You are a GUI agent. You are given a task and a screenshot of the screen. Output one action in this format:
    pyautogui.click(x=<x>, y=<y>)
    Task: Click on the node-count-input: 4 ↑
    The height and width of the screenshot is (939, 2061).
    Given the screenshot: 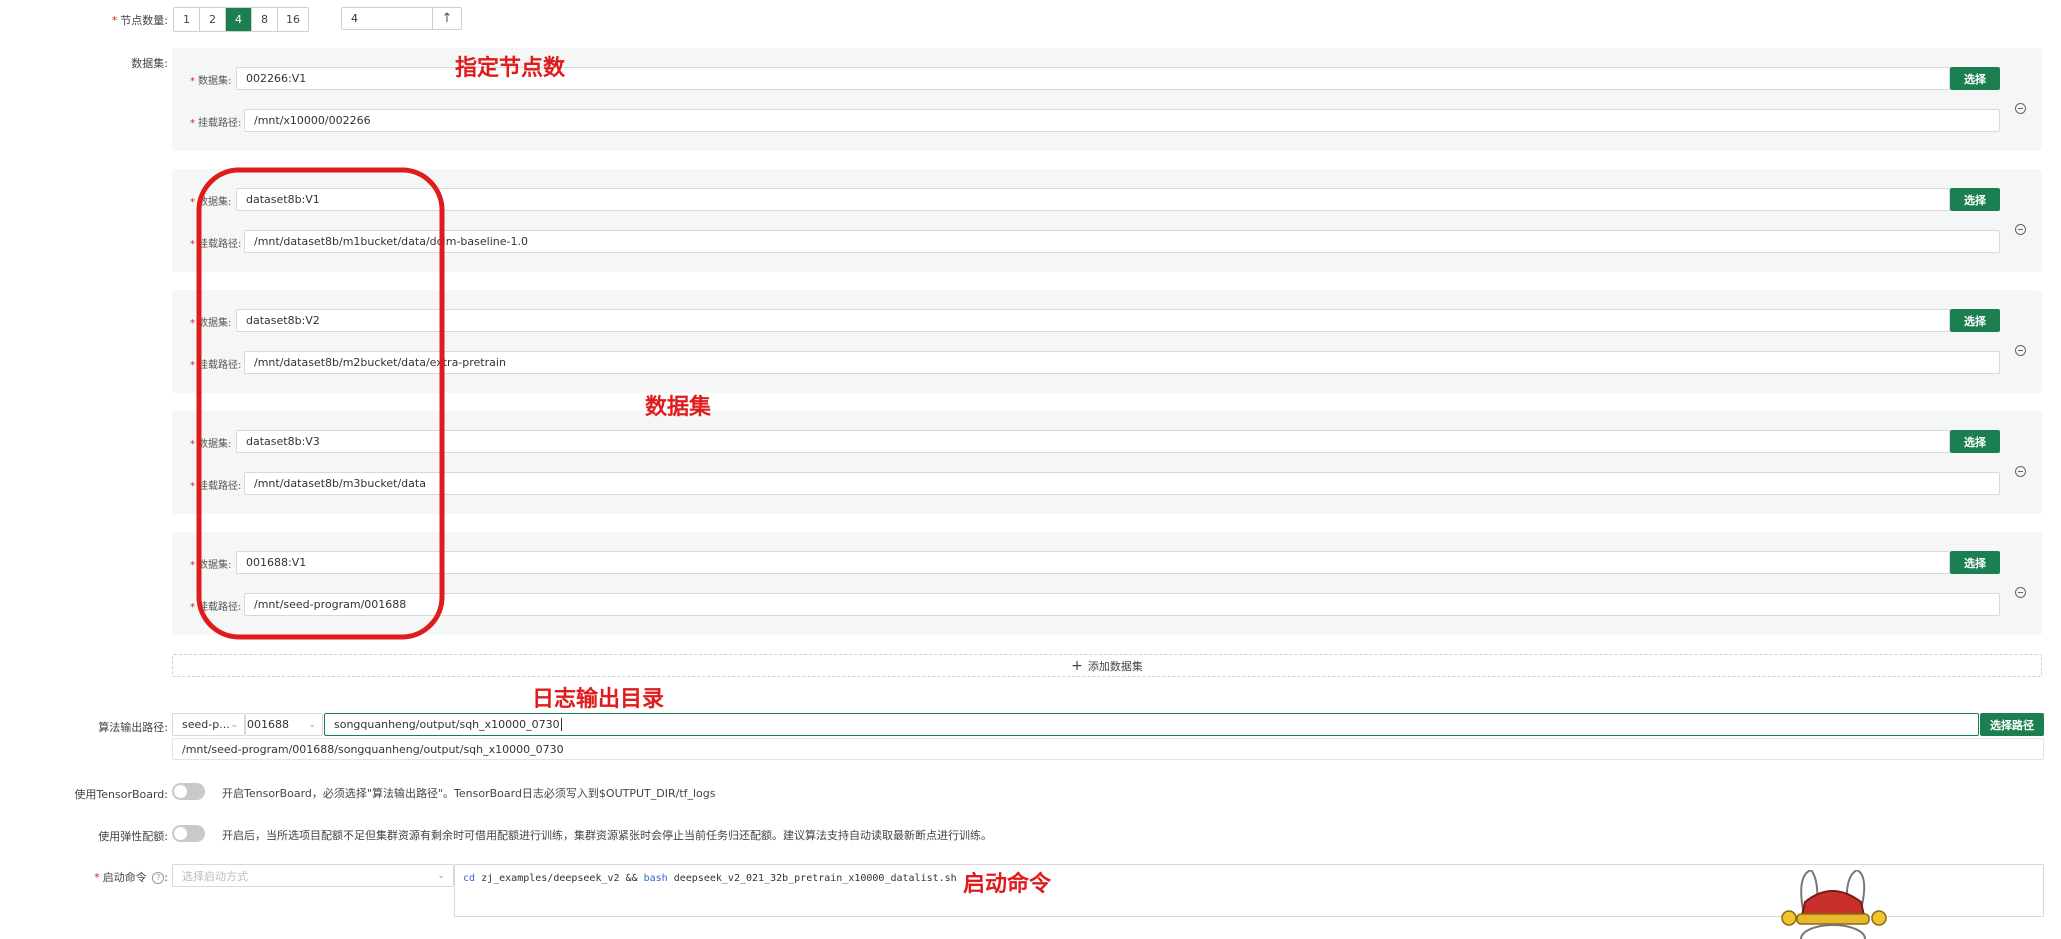 What is the action you would take?
    pyautogui.click(x=401, y=18)
    